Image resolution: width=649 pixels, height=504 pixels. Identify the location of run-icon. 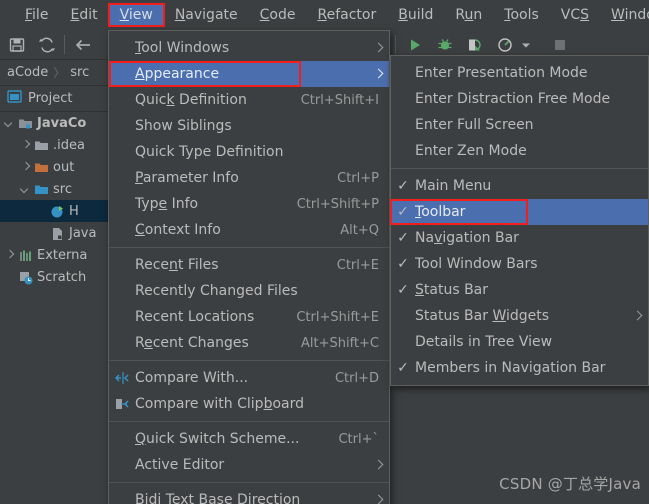
(415, 45).